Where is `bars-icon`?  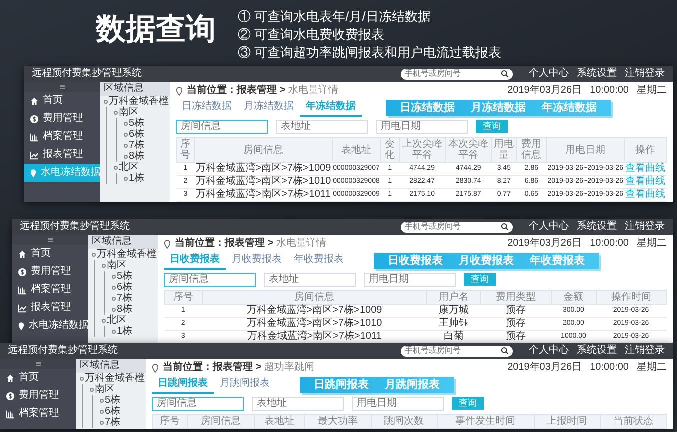
bars-icon is located at coordinates (22, 290).